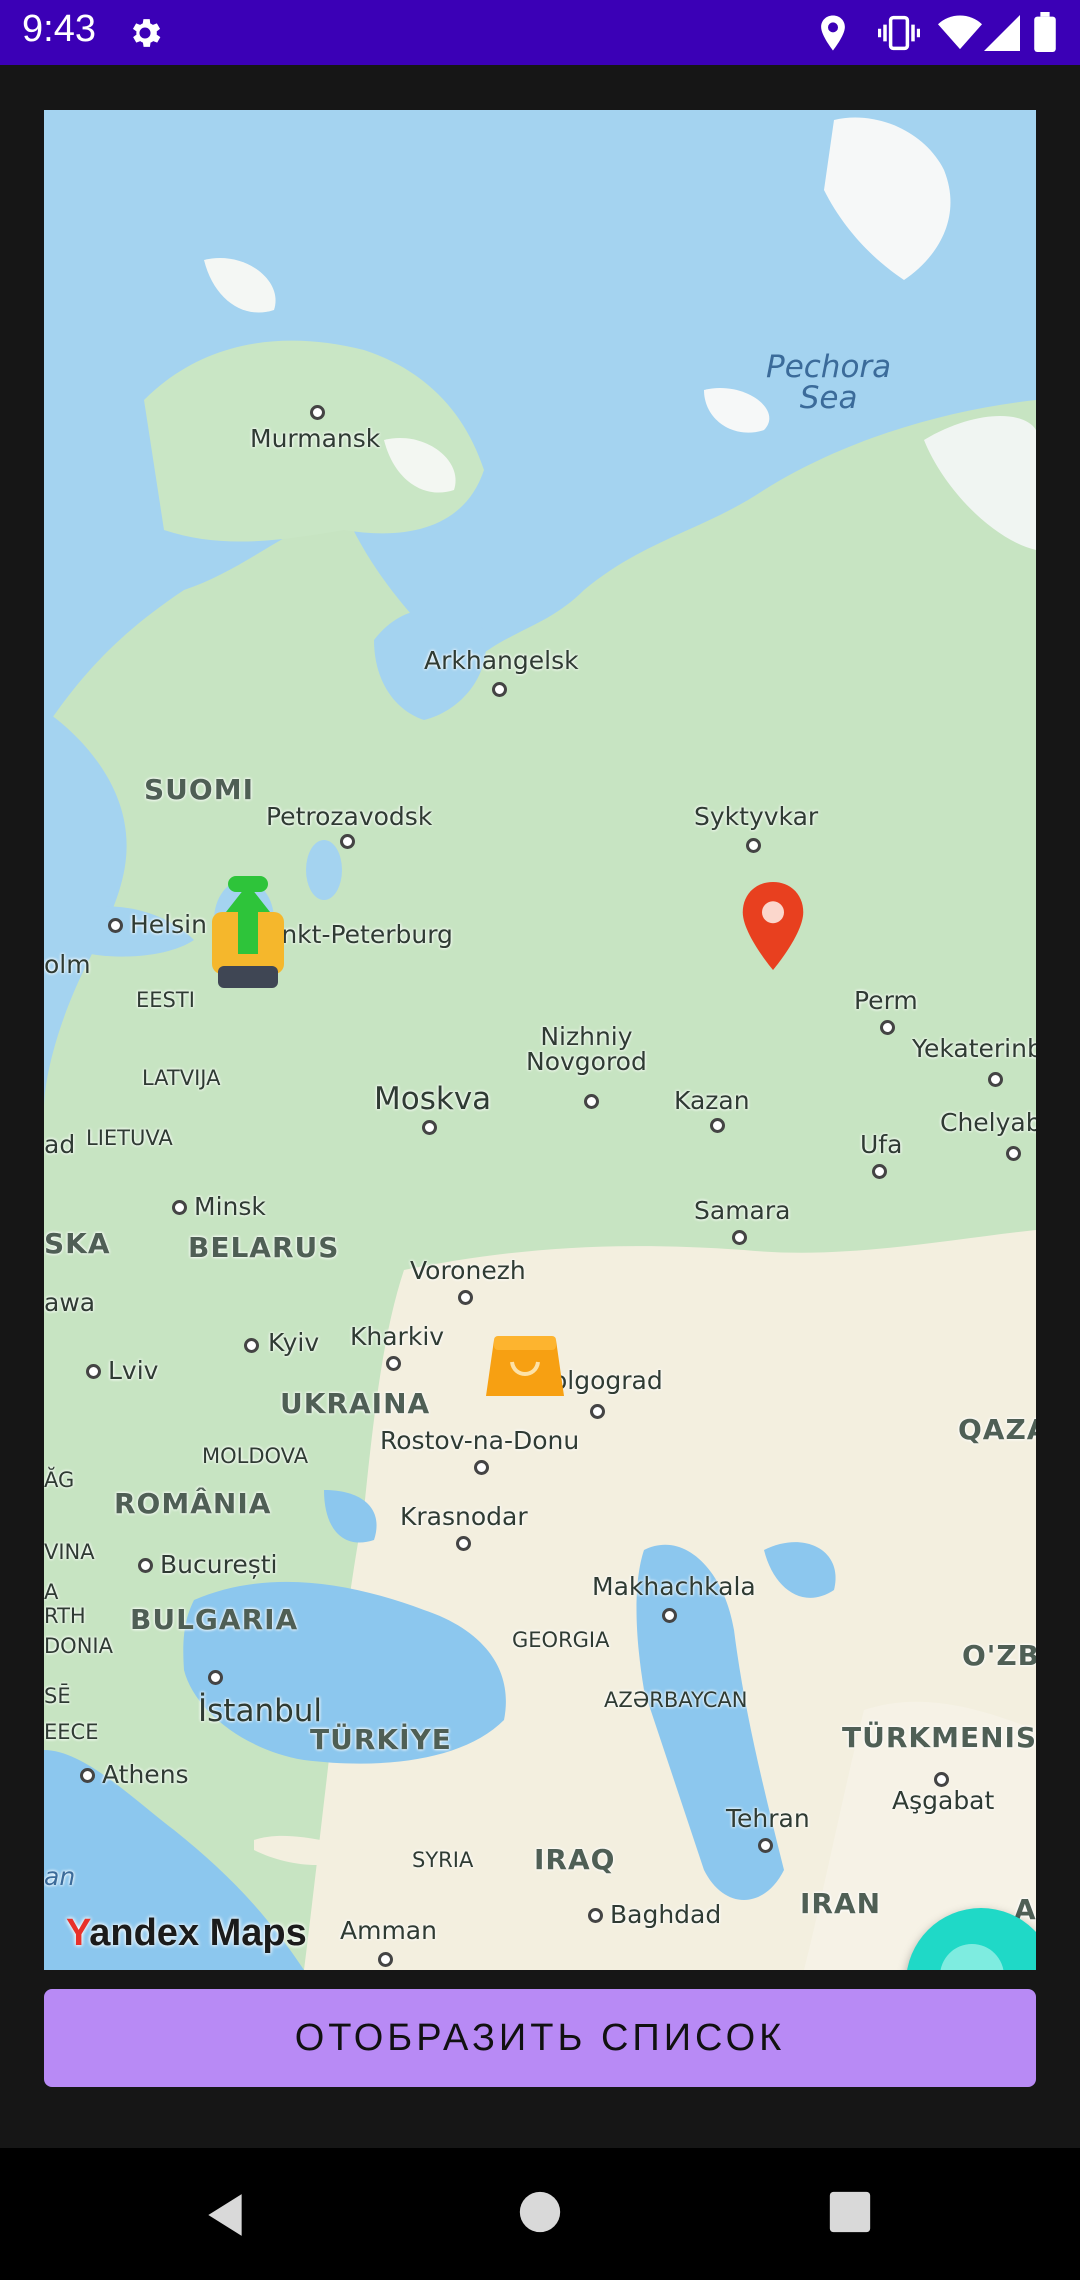 Image resolution: width=1080 pixels, height=2280 pixels. Describe the element at coordinates (215, 1677) in the screenshot. I see `city-dot-istanbul` at that location.